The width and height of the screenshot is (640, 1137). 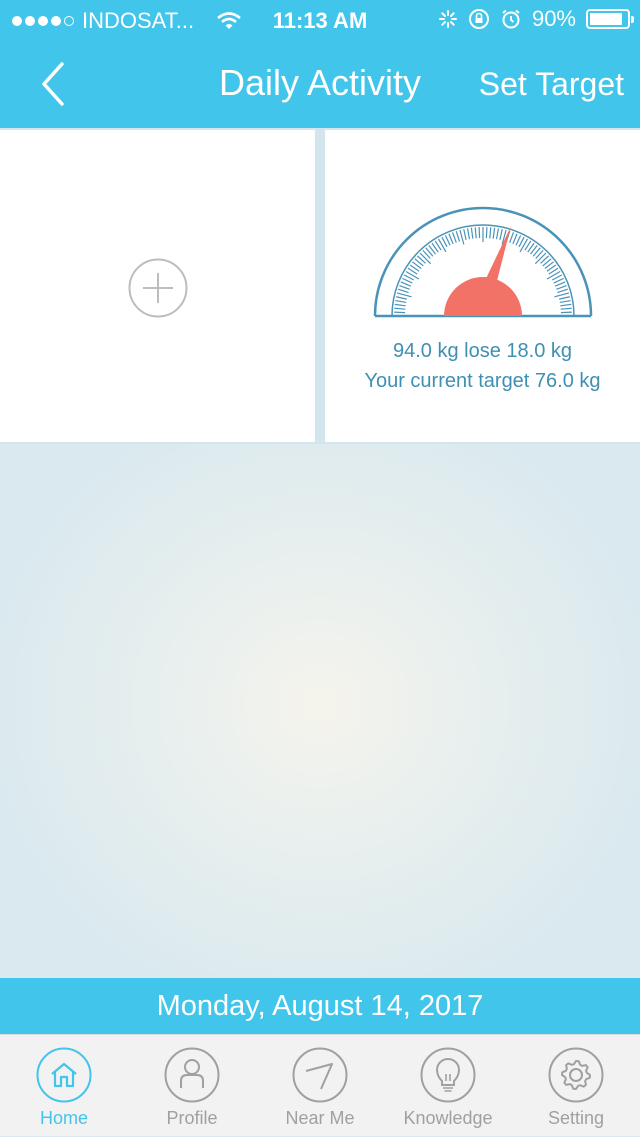 I want to click on tab-home: Home, so click(x=64, y=1086).